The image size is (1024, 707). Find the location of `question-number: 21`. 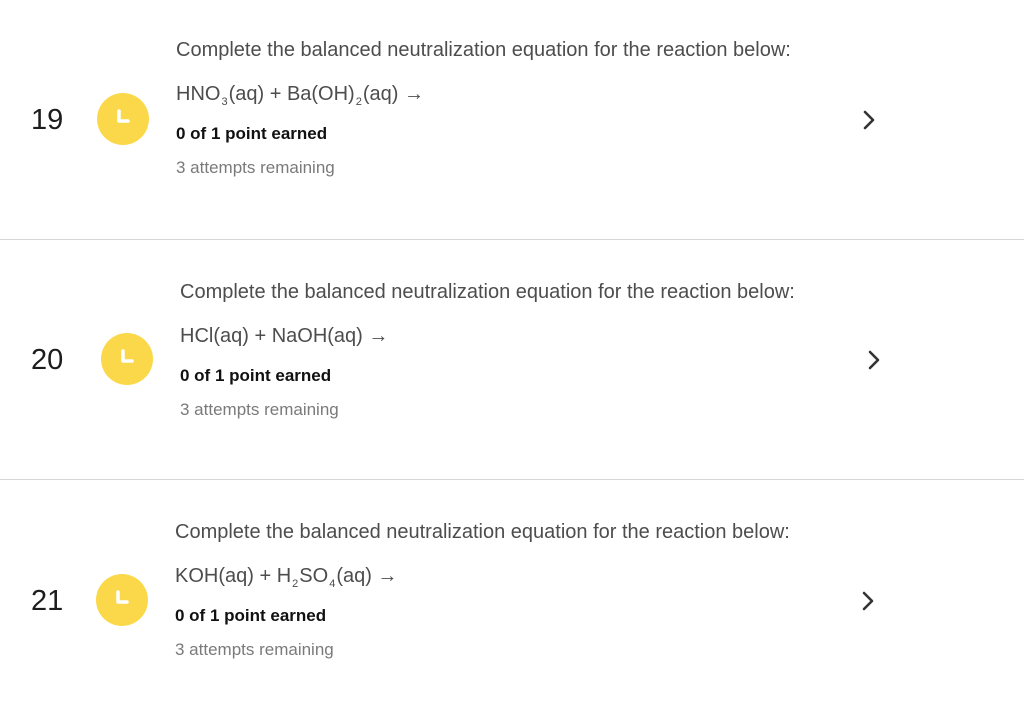

question-number: 21 is located at coordinates (47, 601).